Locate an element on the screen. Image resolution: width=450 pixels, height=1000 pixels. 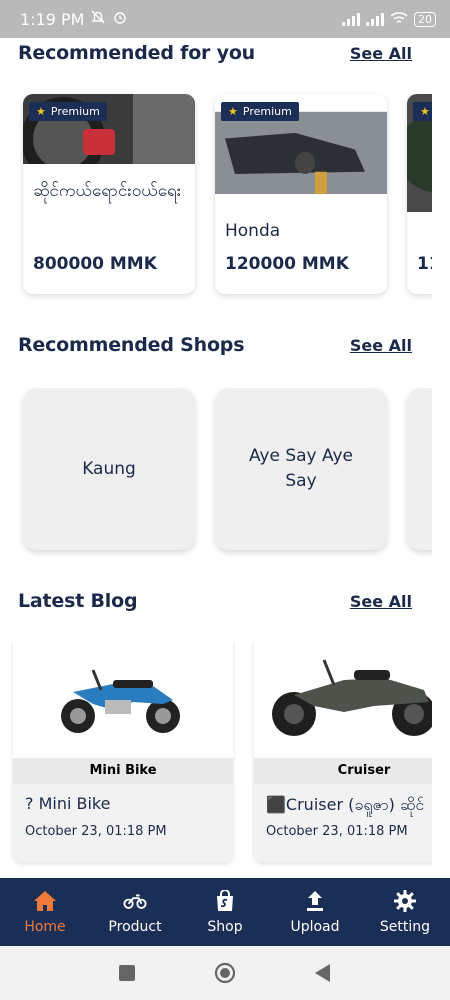
shop-card: Kaung is located at coordinates (109, 469).